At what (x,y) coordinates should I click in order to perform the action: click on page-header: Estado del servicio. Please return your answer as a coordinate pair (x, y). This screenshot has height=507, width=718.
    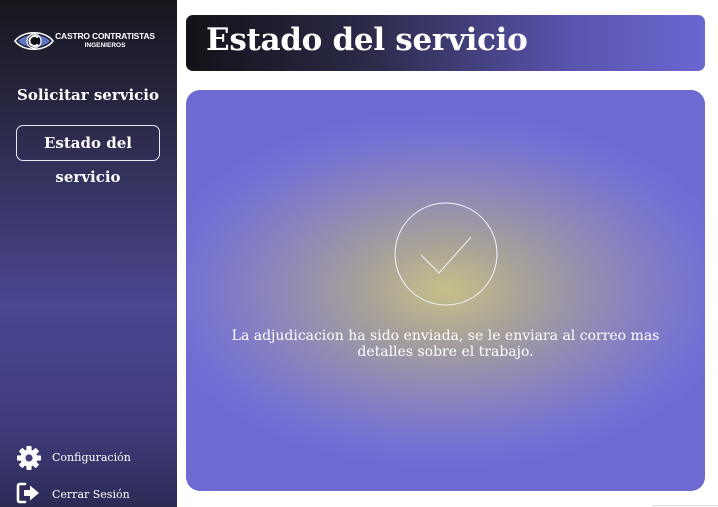
    Looking at the image, I should click on (445, 43).